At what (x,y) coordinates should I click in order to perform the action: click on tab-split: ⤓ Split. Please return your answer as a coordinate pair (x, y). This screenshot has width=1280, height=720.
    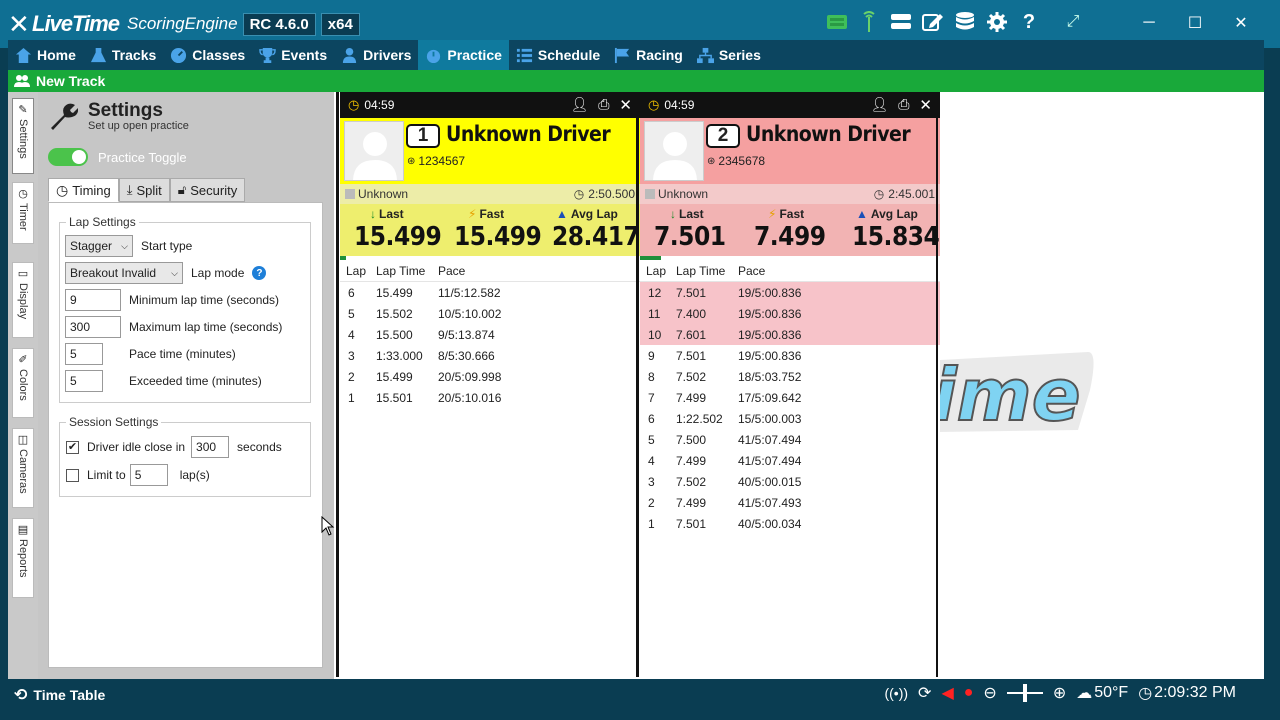
    Looking at the image, I should click on (144, 190).